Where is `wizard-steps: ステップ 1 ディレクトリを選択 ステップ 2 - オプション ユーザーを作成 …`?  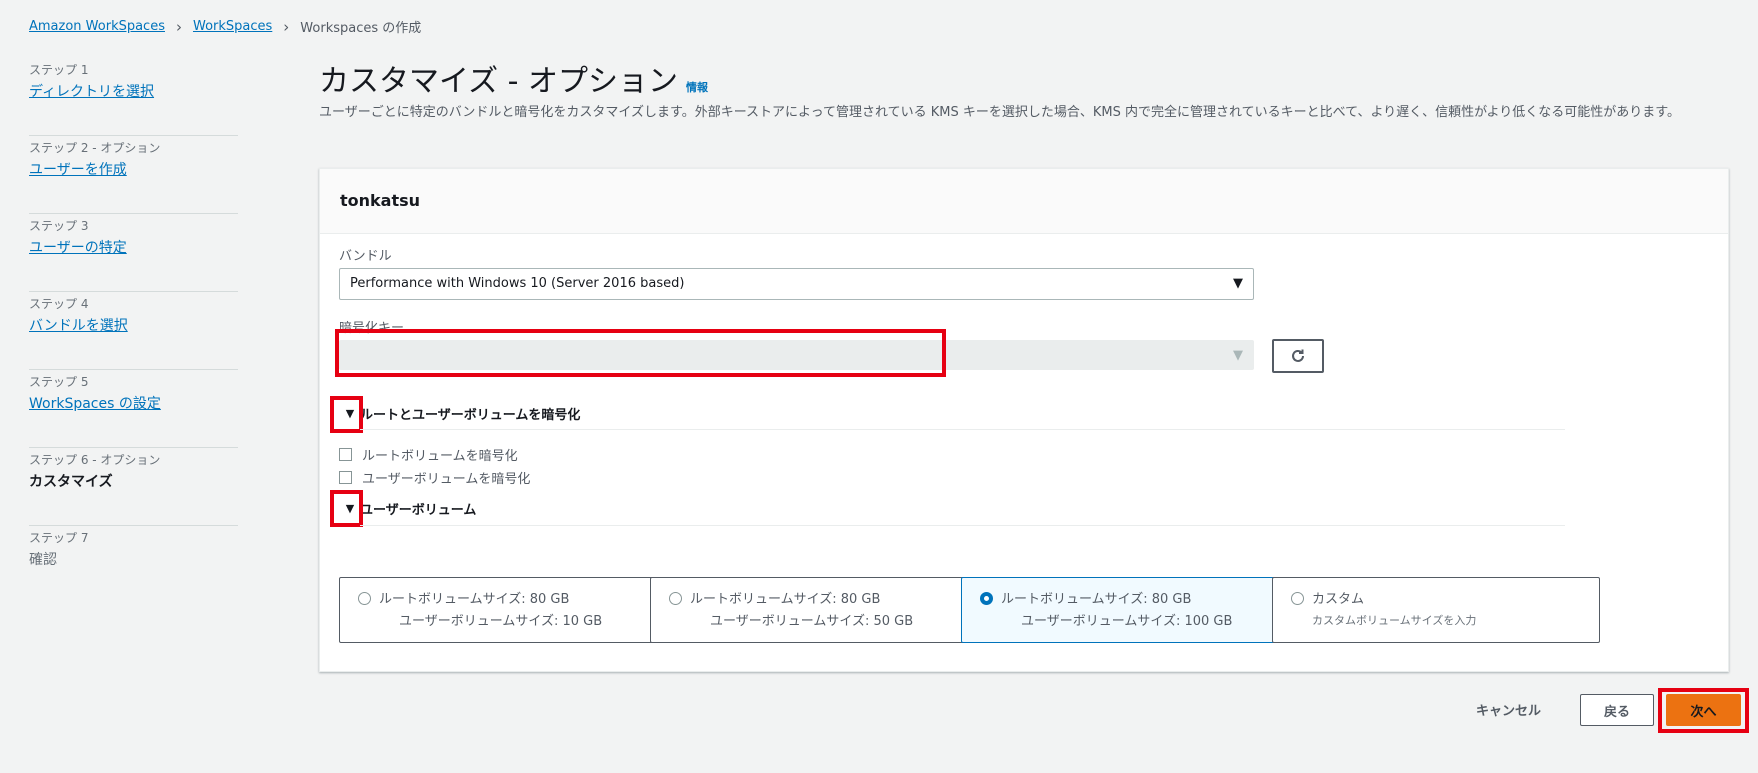
wizard-steps: ステップ 1 ディレクトリを選択 ステップ 2 - オプション ユーザーを作成 … is located at coordinates (133, 331).